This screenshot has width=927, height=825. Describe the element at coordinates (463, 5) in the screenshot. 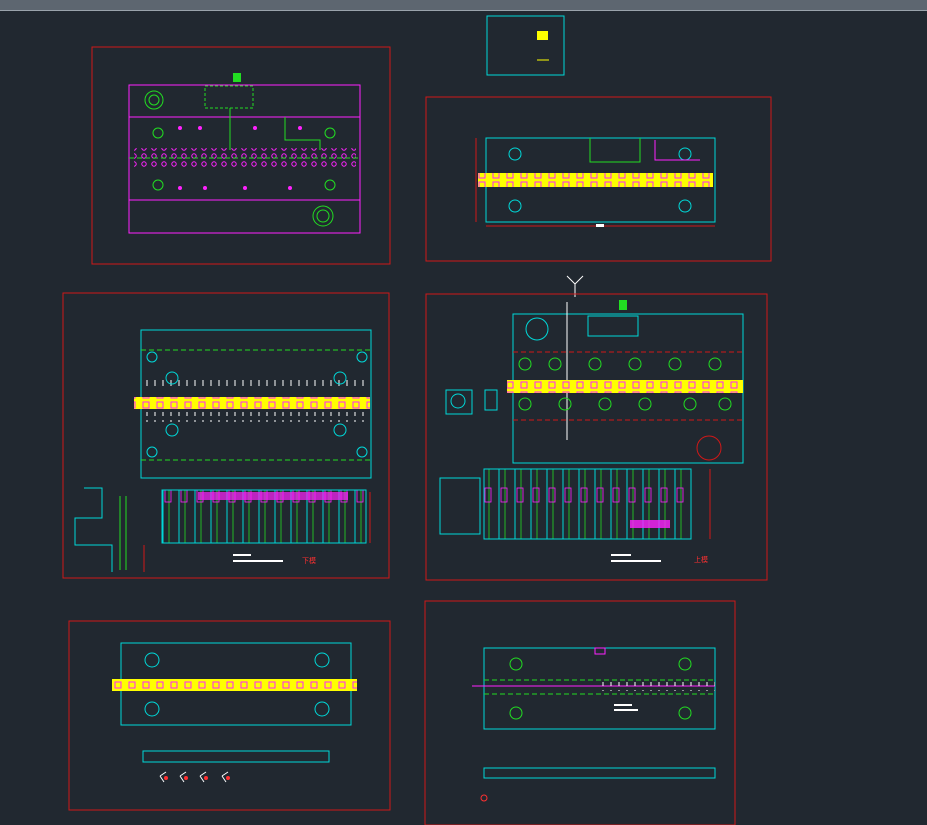

I see `window-title-bar` at that location.